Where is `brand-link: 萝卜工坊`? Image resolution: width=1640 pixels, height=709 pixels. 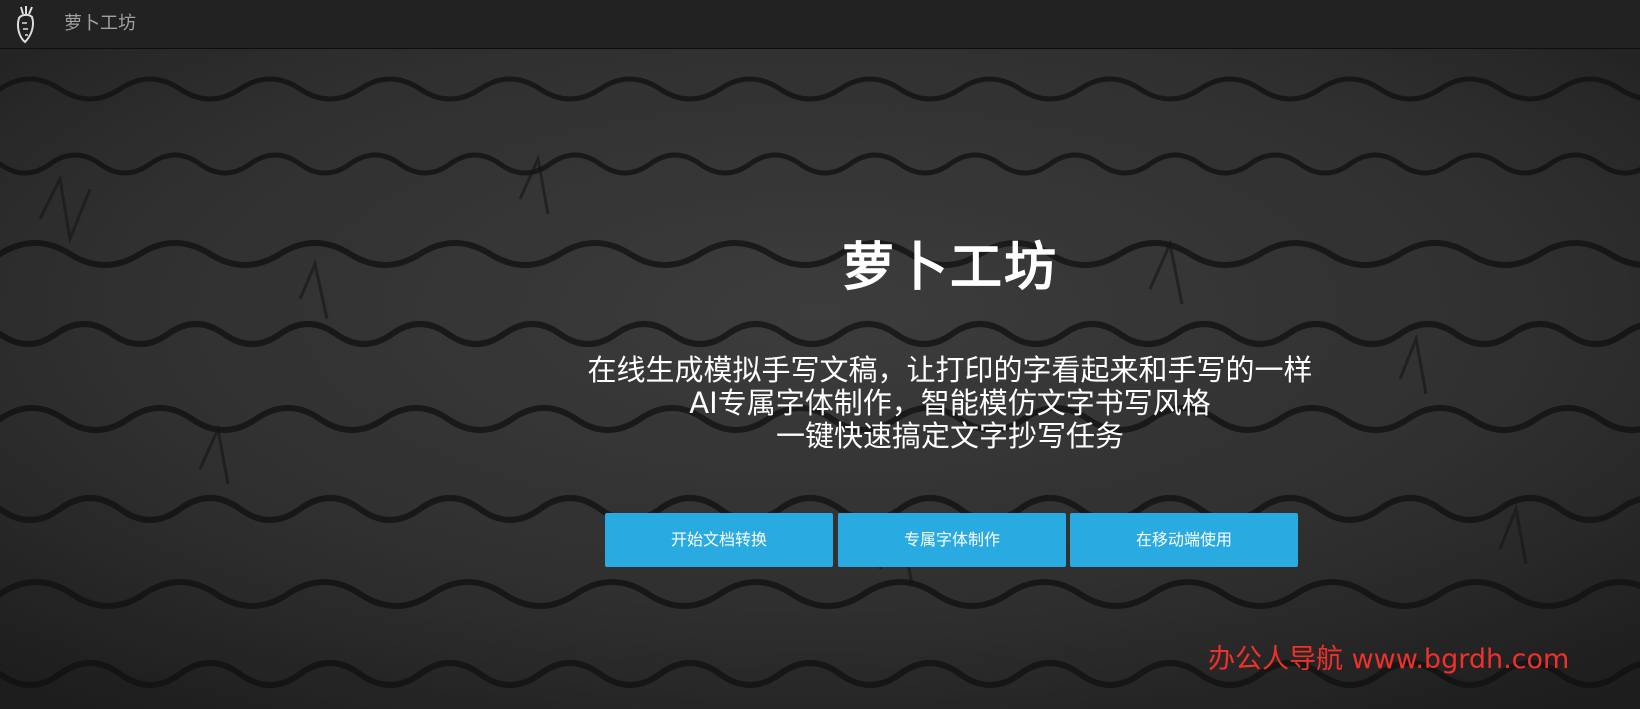
brand-link: 萝卜工坊 is located at coordinates (100, 24).